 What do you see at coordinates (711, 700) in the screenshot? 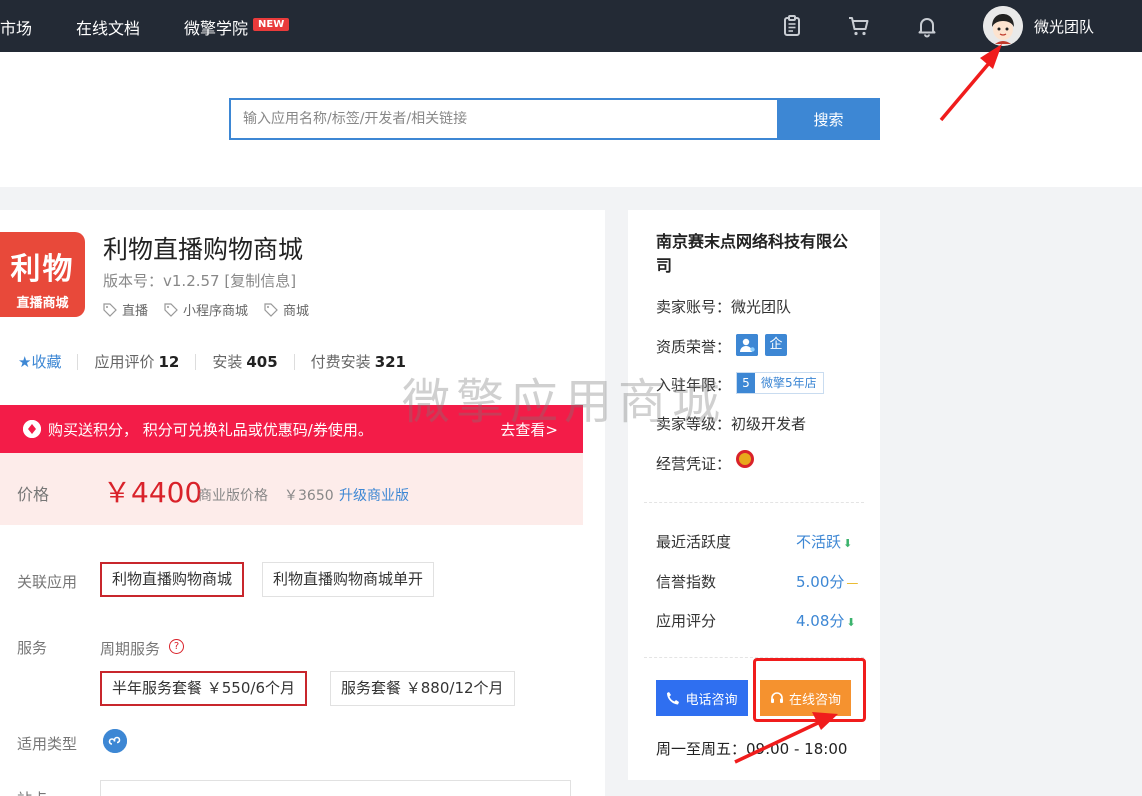
I see `phone-consult-label: 电话咨询` at bounding box center [711, 700].